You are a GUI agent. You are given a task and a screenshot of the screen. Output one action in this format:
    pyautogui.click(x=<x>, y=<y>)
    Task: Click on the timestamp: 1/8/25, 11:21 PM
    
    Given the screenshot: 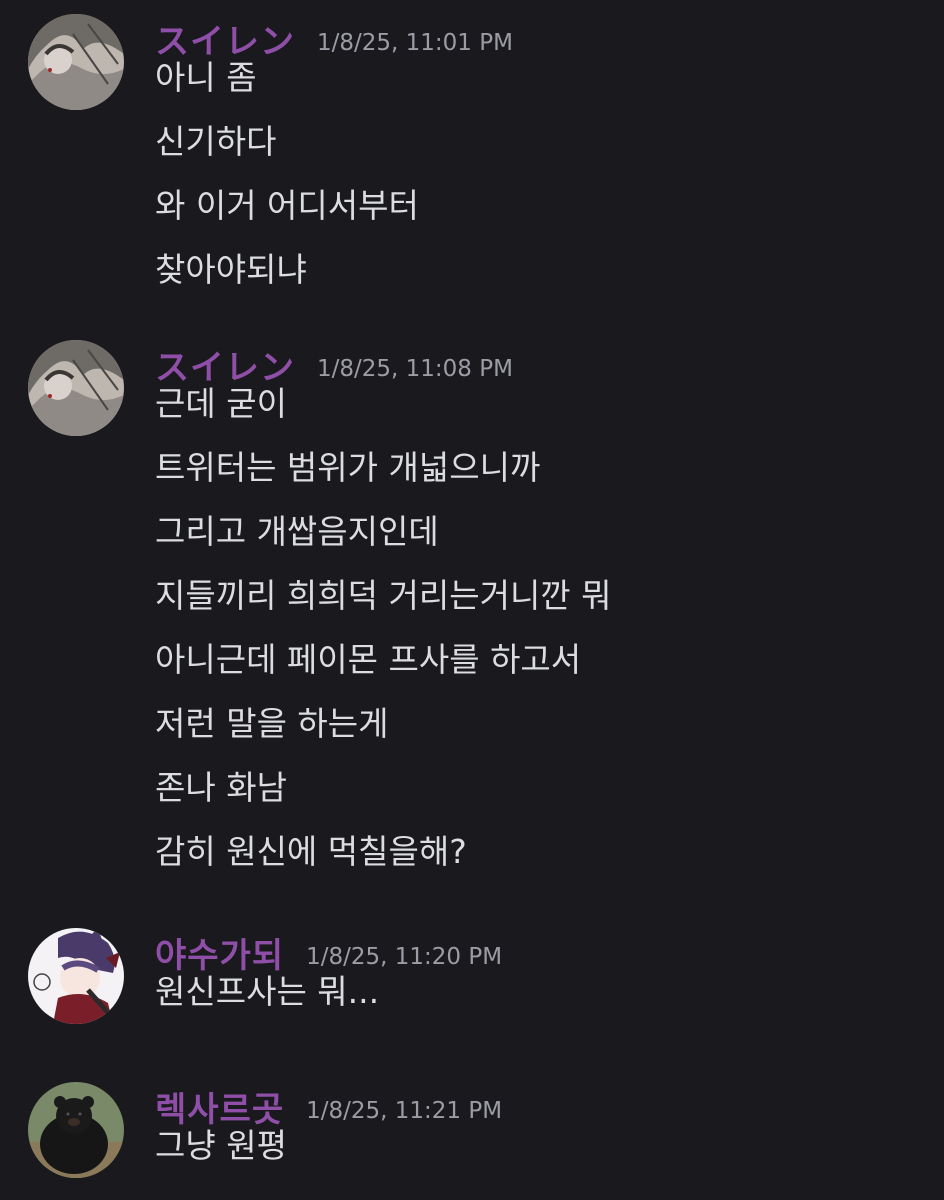 What is the action you would take?
    pyautogui.click(x=404, y=1111)
    